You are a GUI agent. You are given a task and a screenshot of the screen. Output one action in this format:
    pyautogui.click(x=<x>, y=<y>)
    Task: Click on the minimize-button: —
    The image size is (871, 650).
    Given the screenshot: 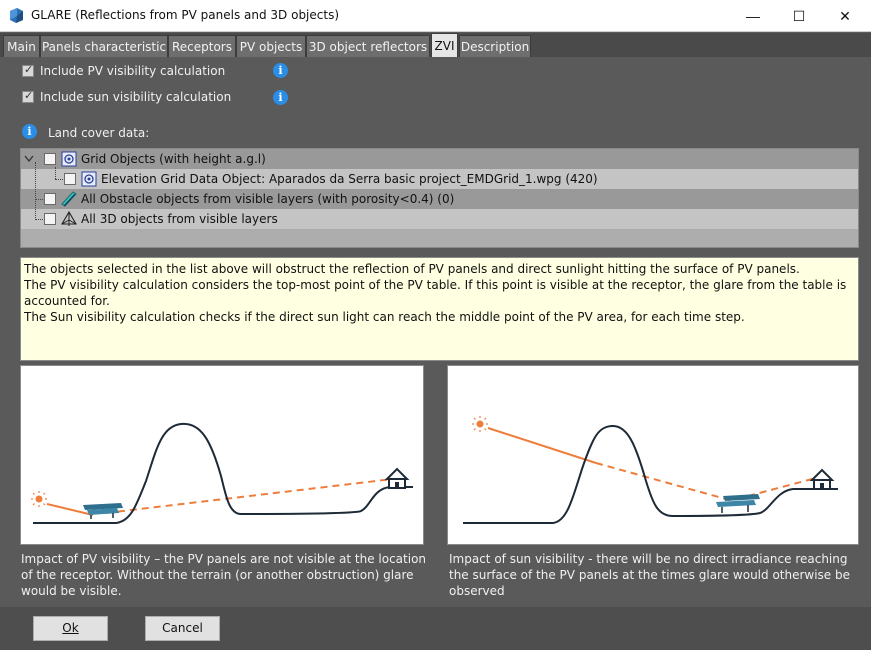 What is the action you would take?
    pyautogui.click(x=753, y=16)
    